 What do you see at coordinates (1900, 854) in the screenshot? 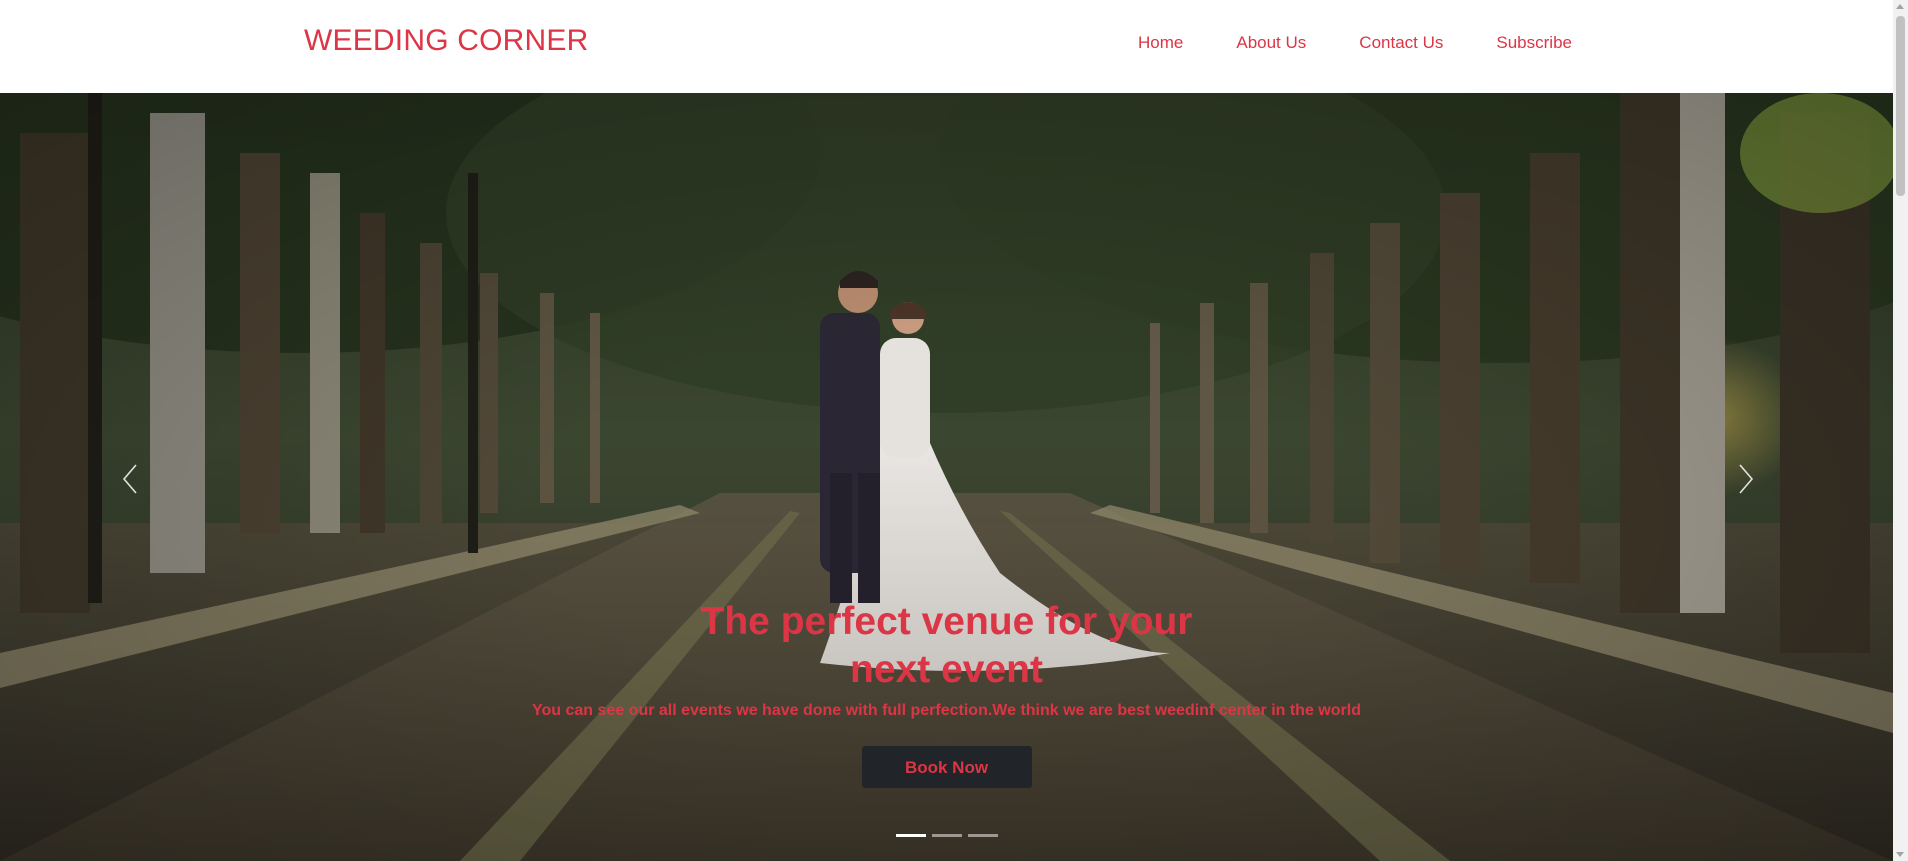
I see `scroll-down-icon` at bounding box center [1900, 854].